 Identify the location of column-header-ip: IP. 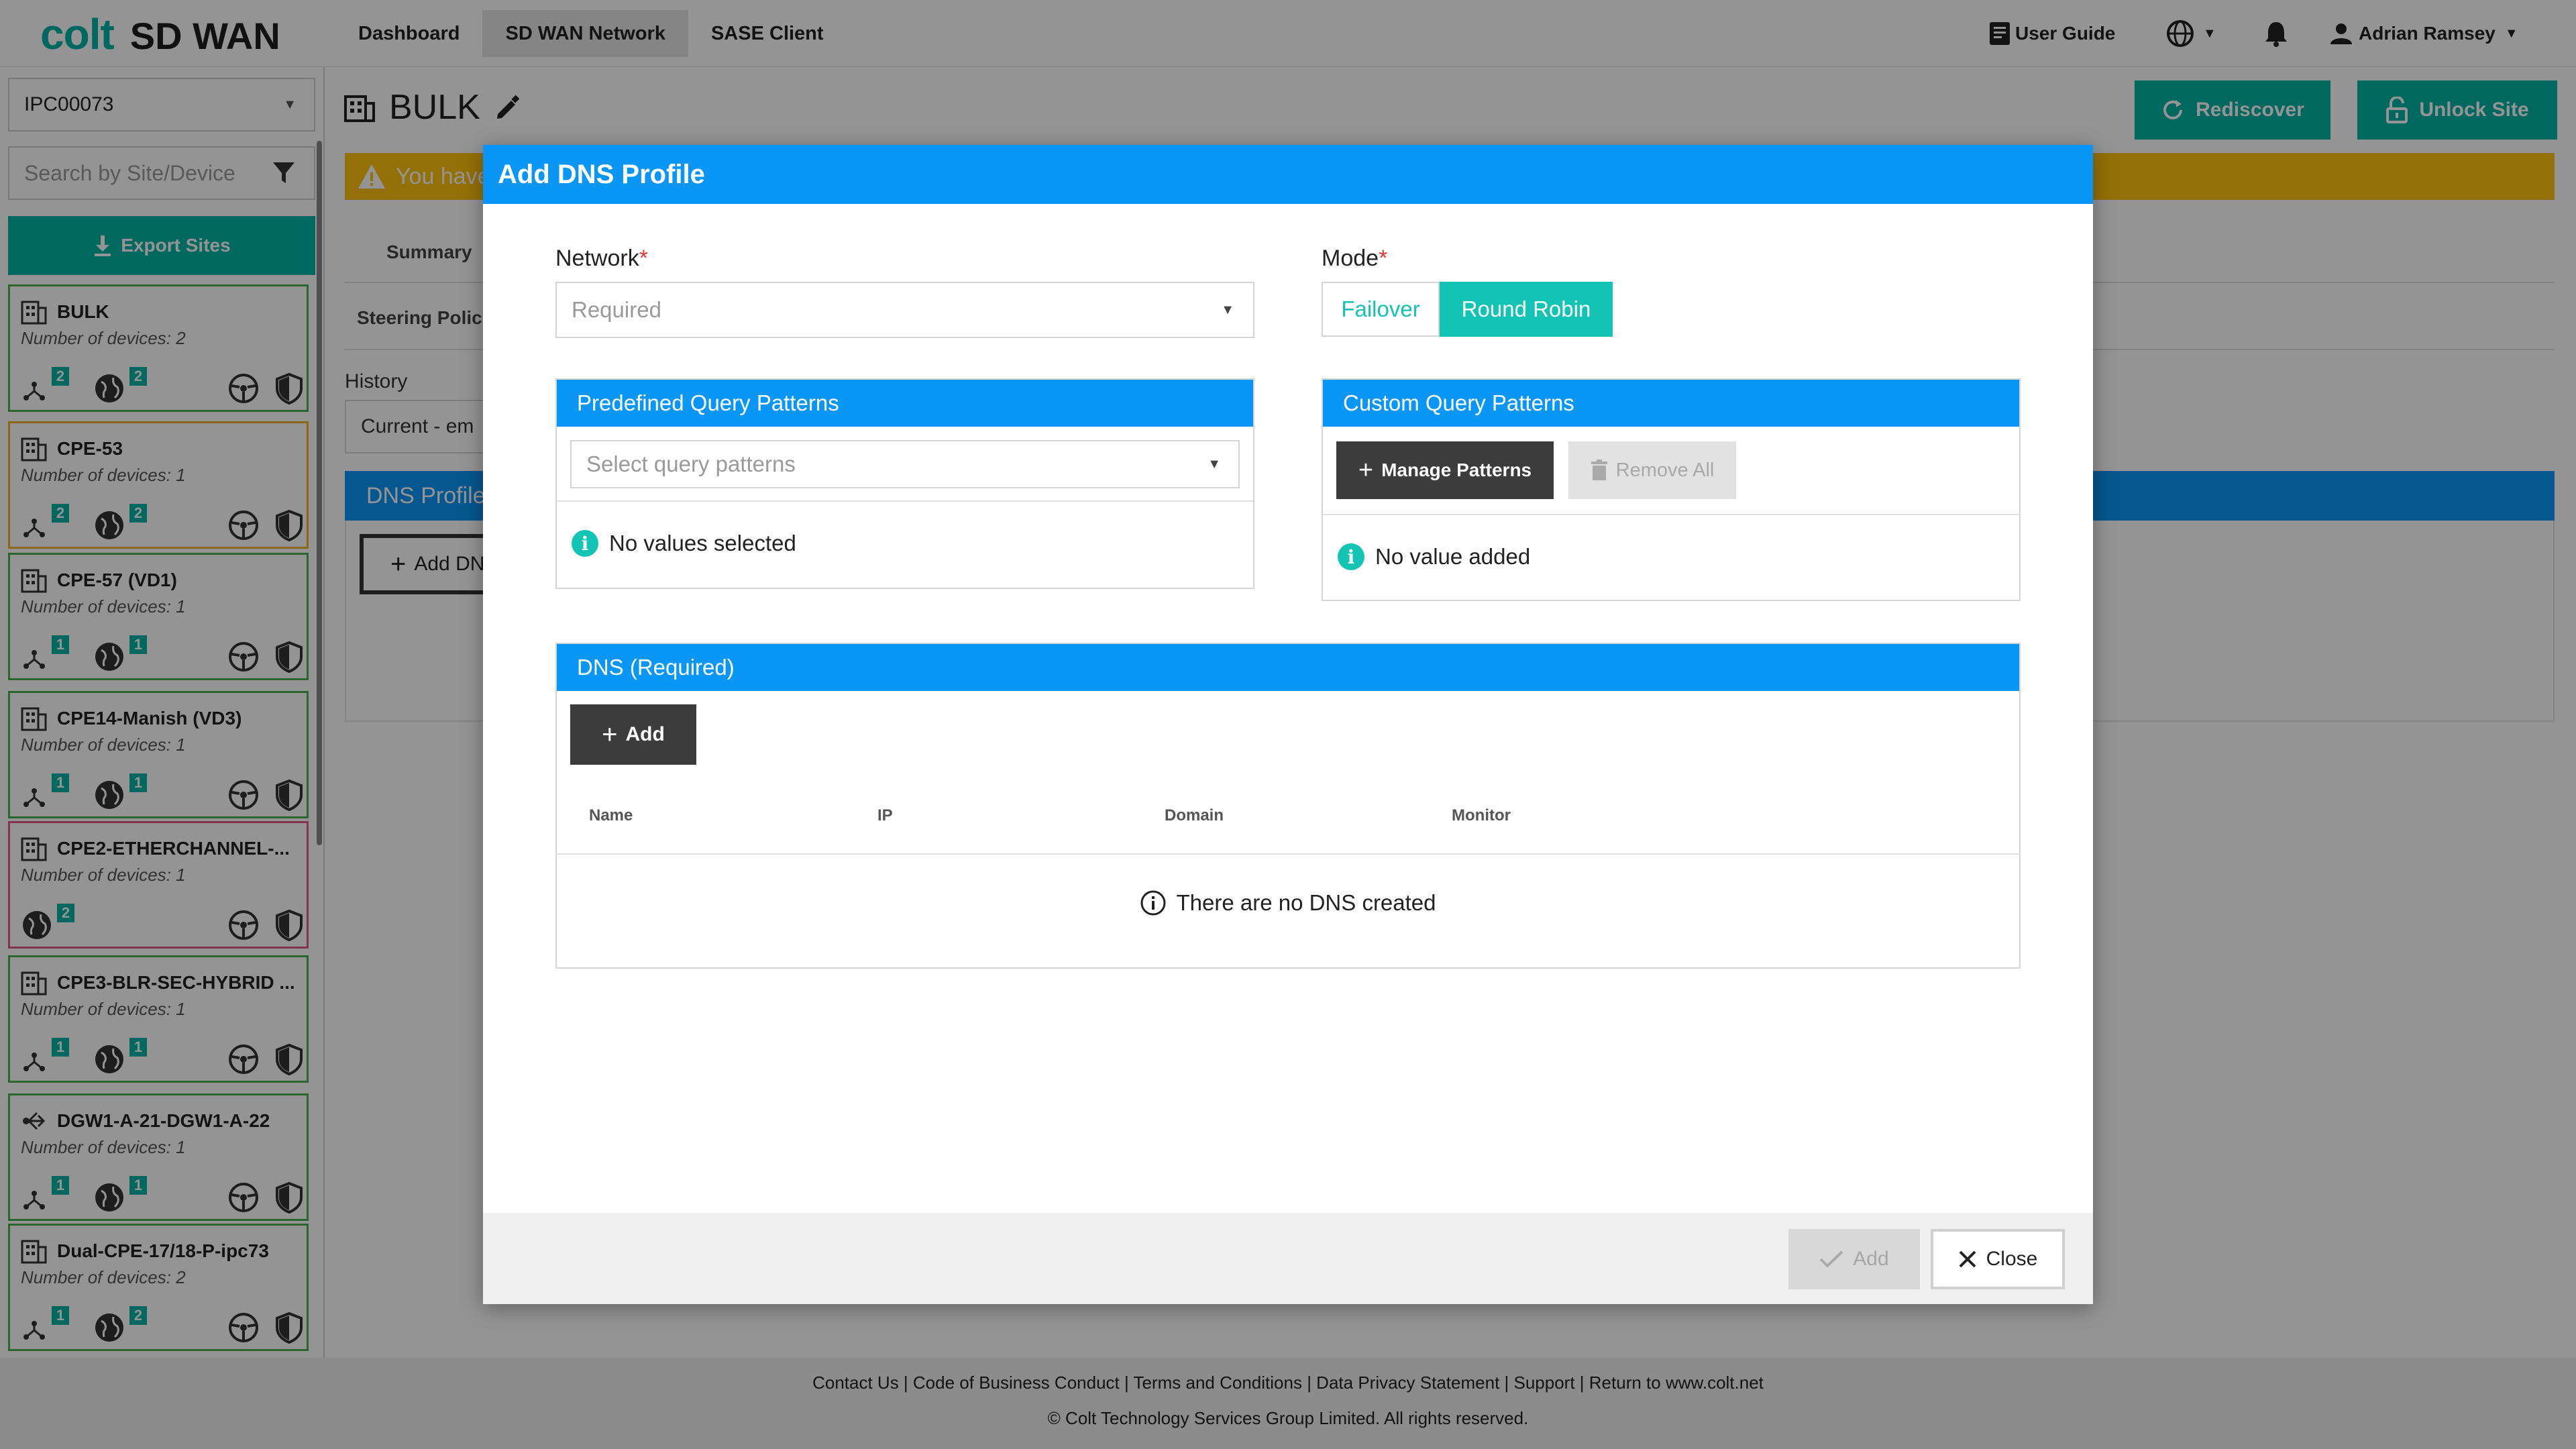
(885, 815).